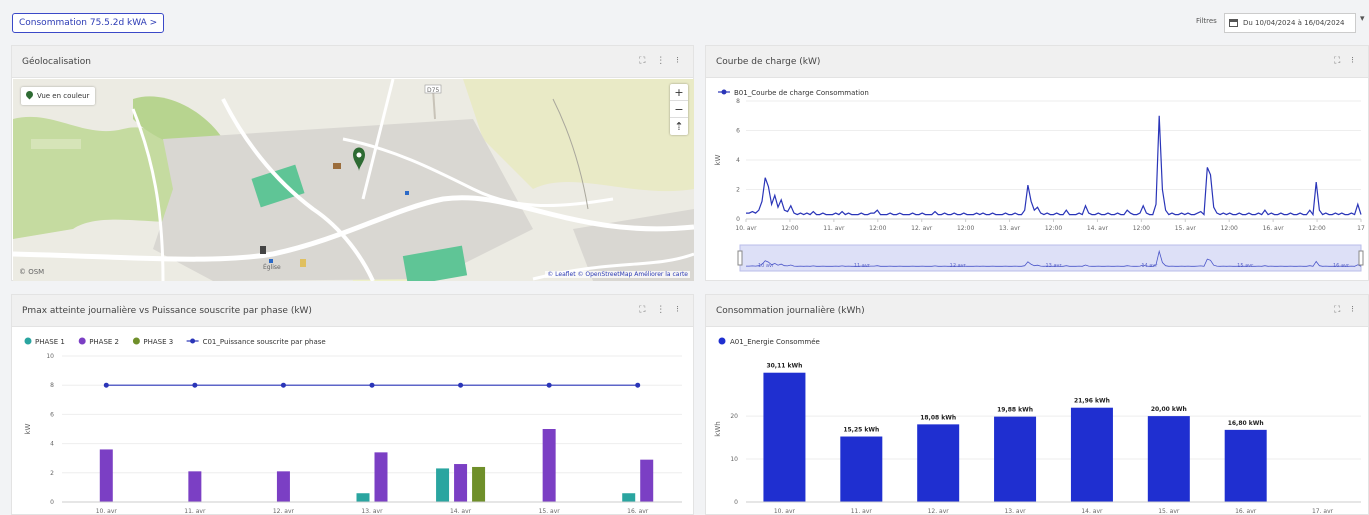 The image size is (1369, 515). I want to click on panel-title: Consommation journalière (kWh), so click(790, 311).